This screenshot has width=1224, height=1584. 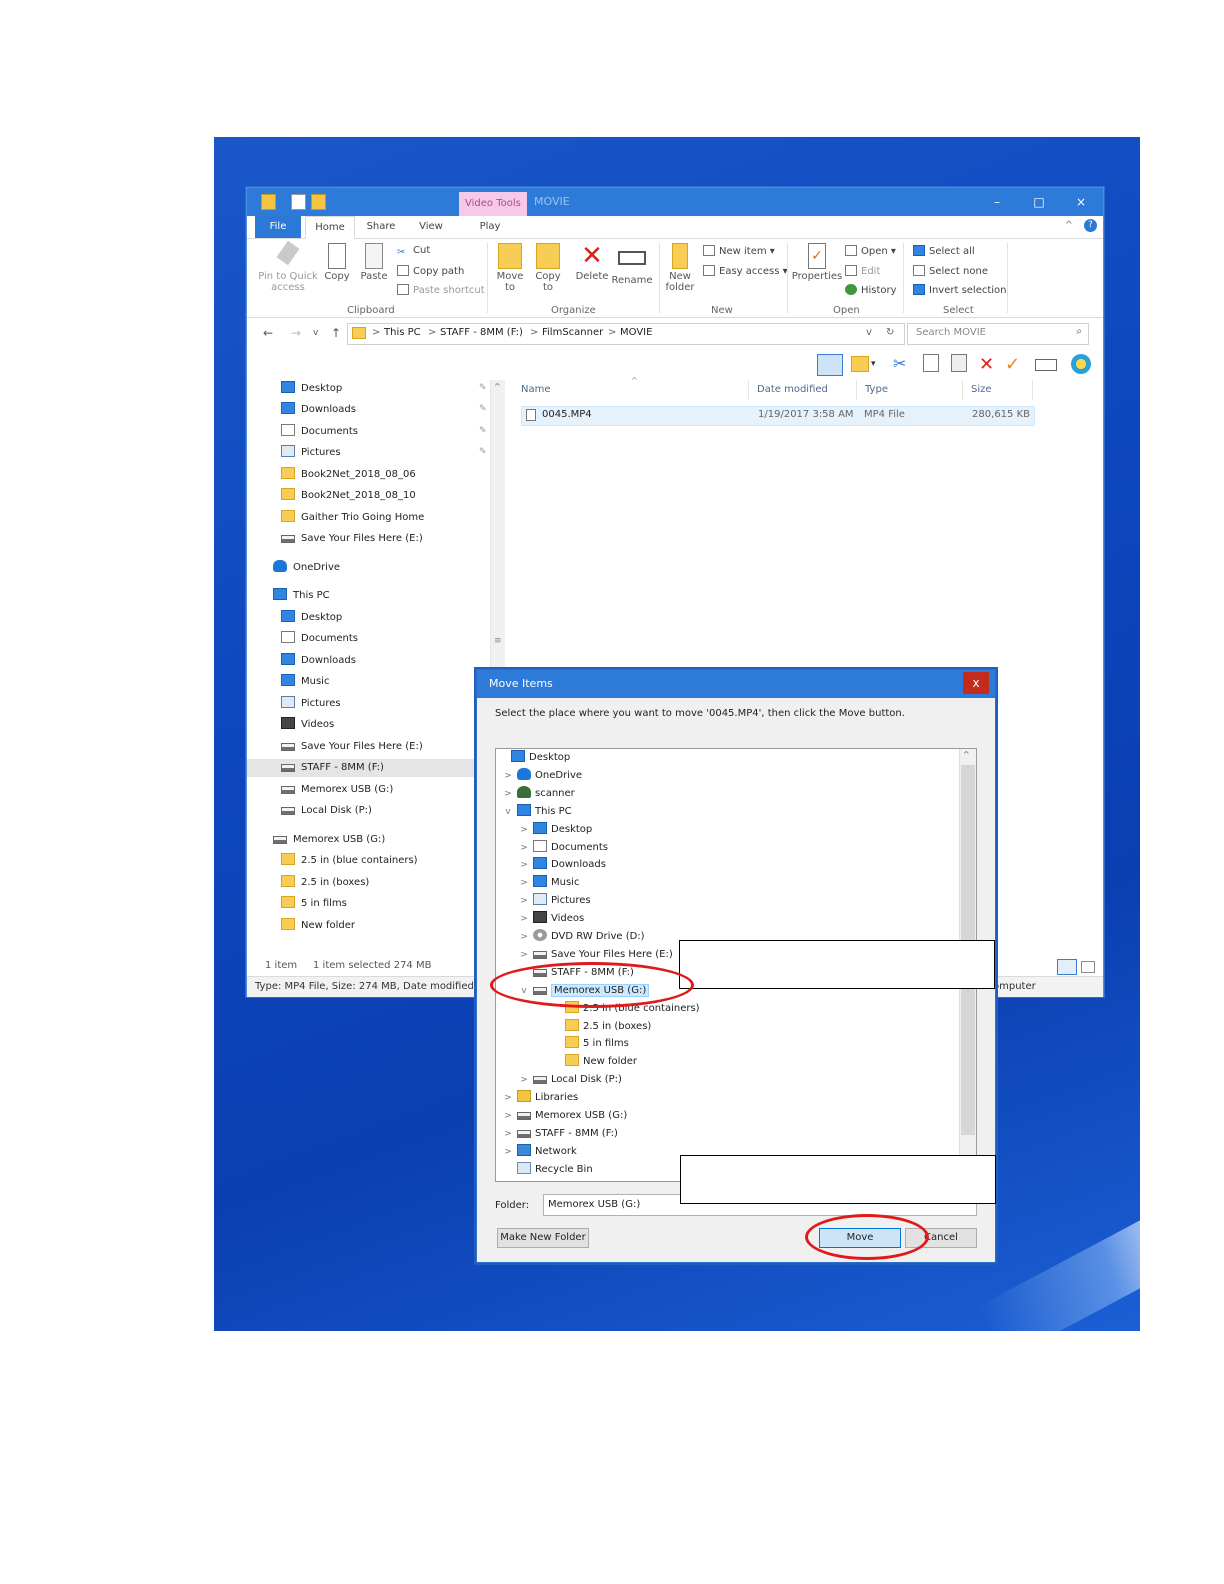 What do you see at coordinates (572, 332) in the screenshot?
I see `breadcrumb-filmscanner: FilmScanner` at bounding box center [572, 332].